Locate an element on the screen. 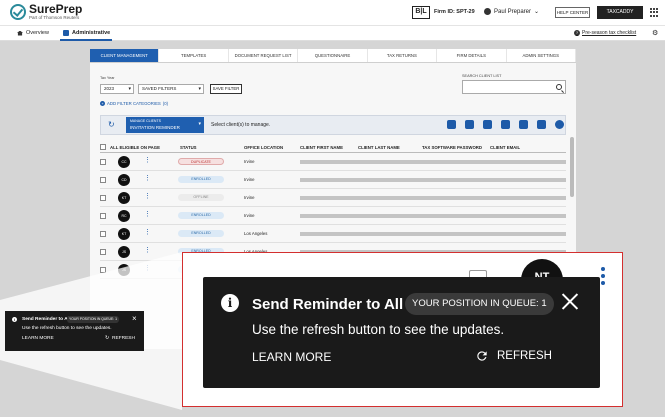  info-icon: i is located at coordinates (14, 319).